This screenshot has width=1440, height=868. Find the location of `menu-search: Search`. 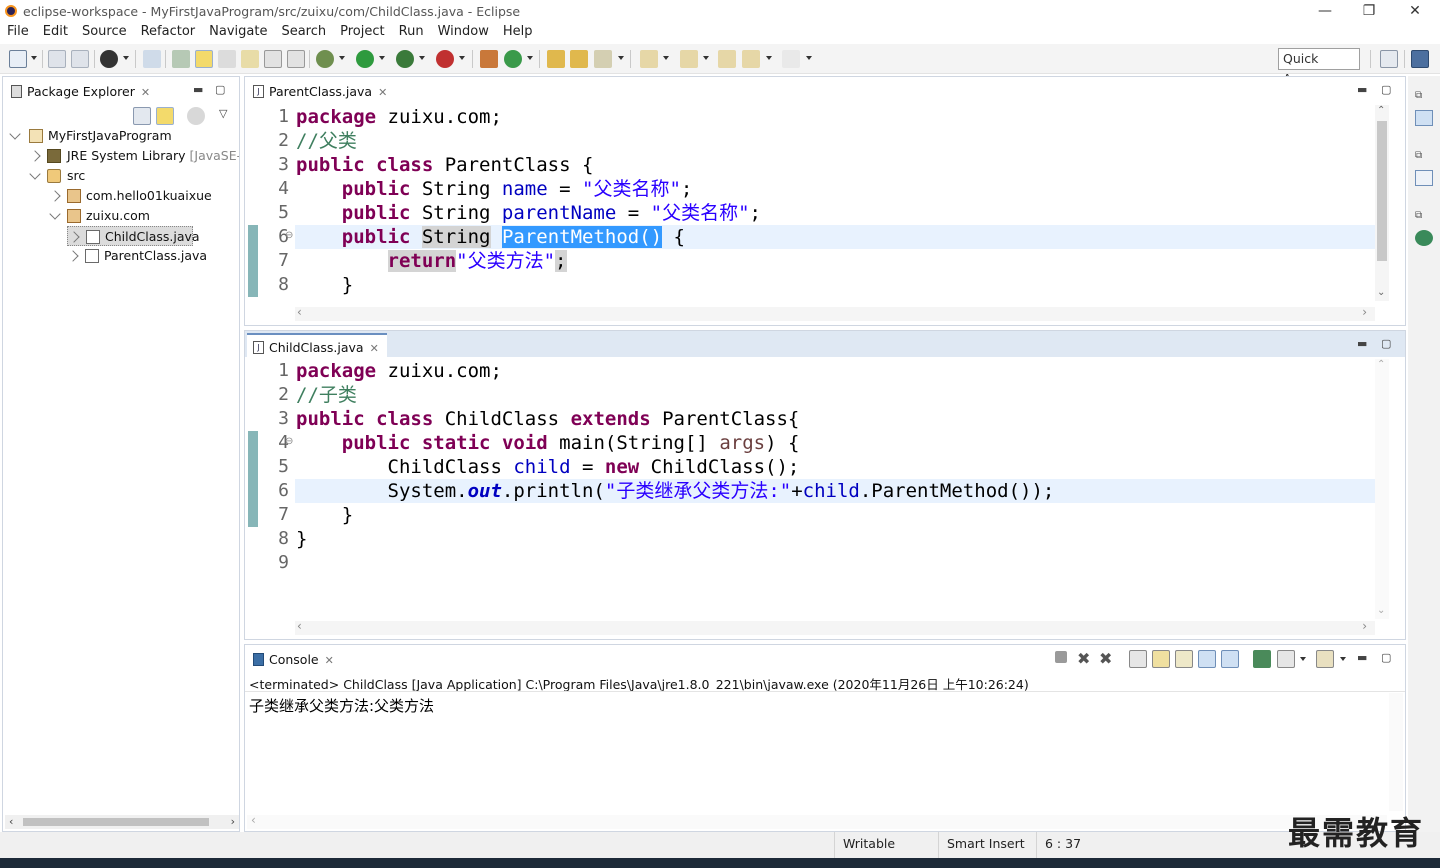

menu-search: Search is located at coordinates (303, 30).